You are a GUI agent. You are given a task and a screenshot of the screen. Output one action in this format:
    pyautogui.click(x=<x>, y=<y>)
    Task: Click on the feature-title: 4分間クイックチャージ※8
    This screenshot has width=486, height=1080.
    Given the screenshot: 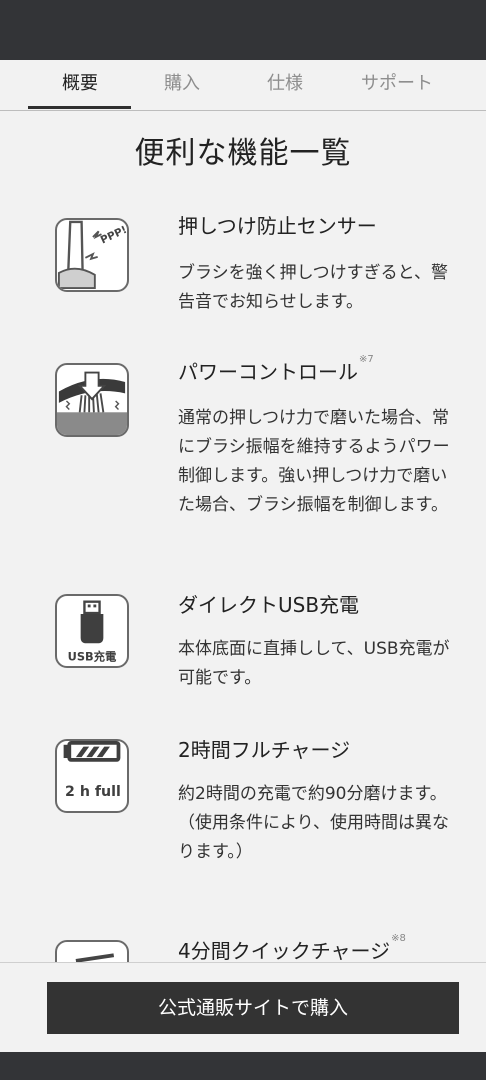 What is the action you would take?
    pyautogui.click(x=292, y=948)
    